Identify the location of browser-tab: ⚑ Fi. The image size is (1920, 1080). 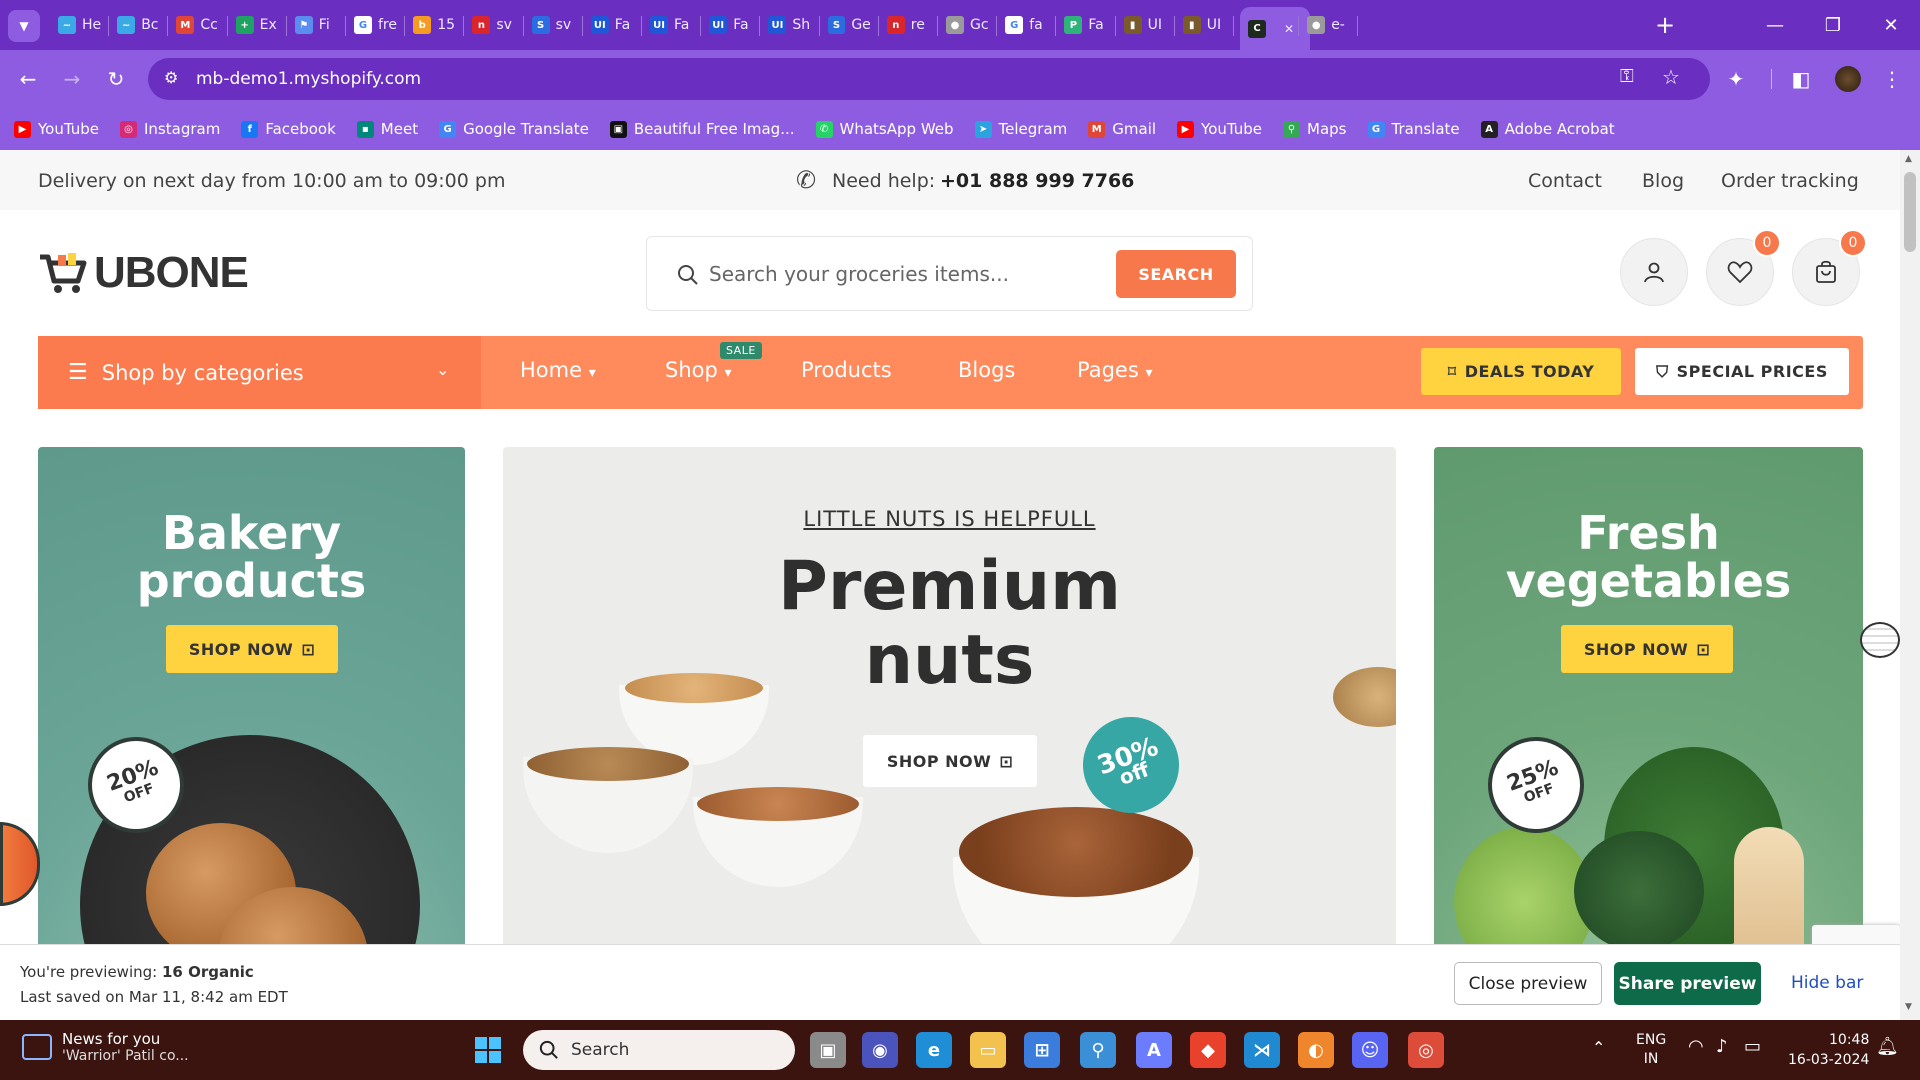
(316, 25).